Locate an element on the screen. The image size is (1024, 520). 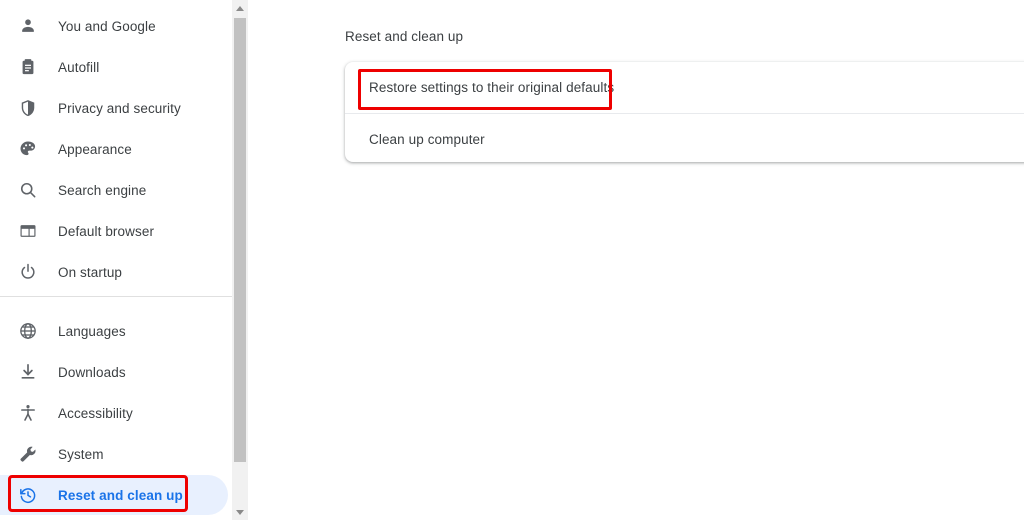
sidebar-item-reset-and-clean-up: Reset and clean up is located at coordinates (114, 495).